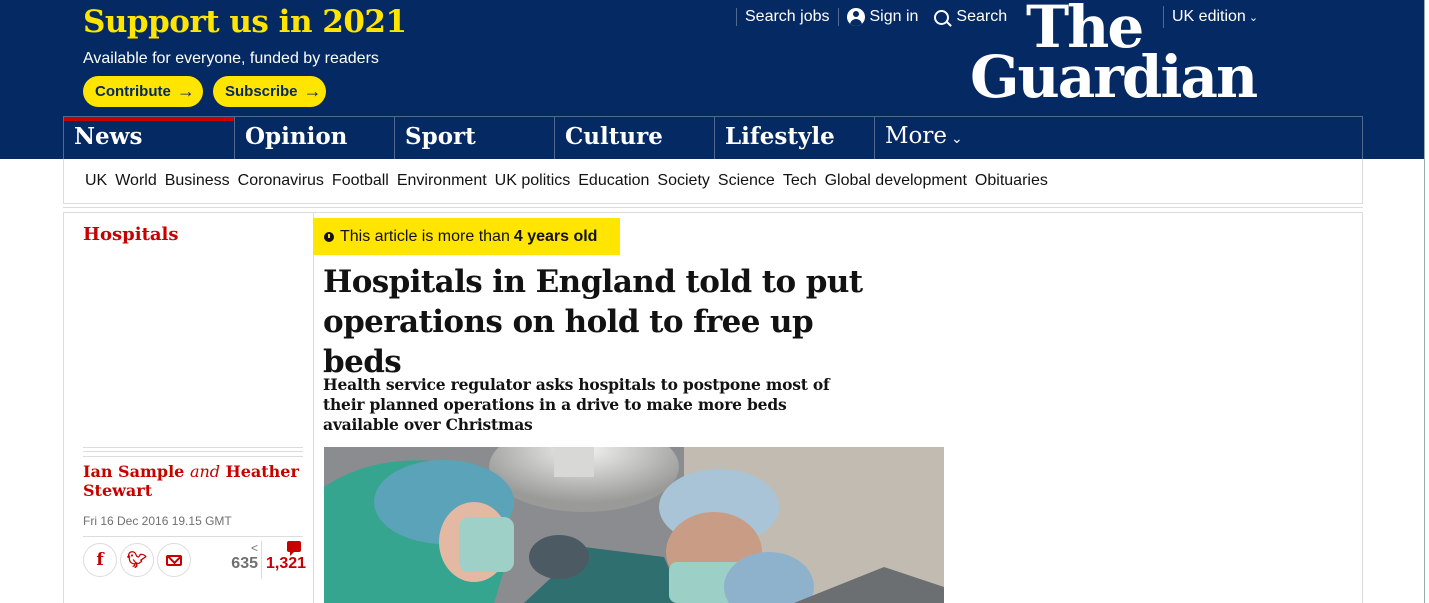 This screenshot has width=1429, height=603. I want to click on subscribe-label: Subscribe, so click(261, 91).